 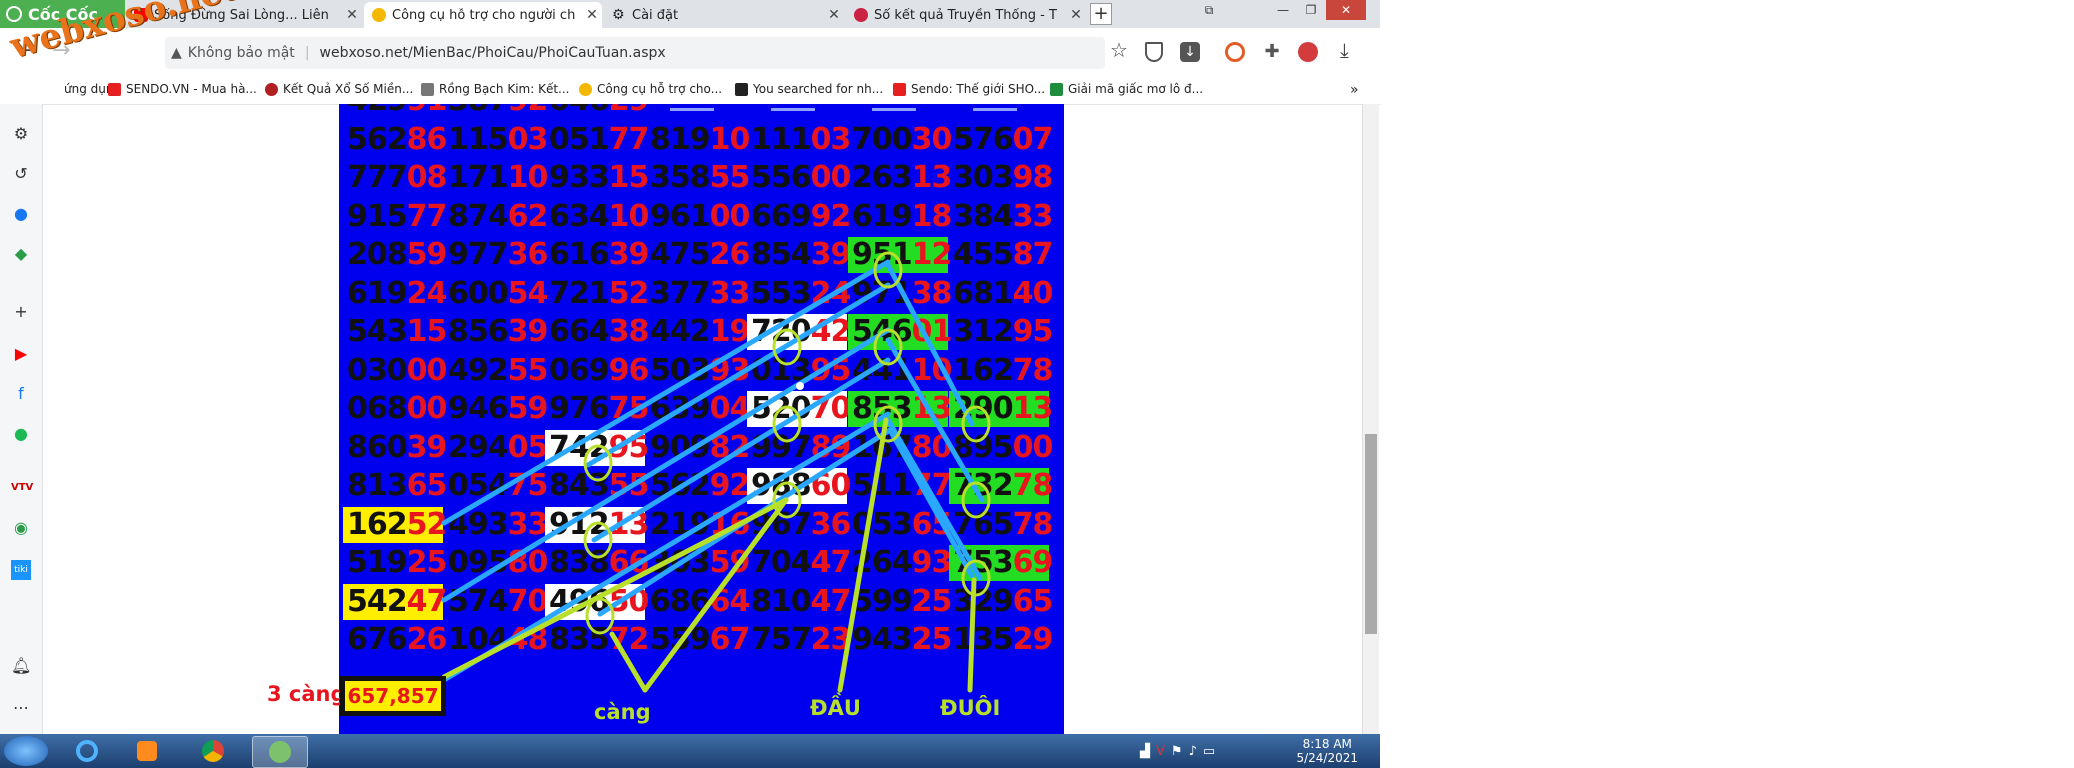 I want to click on site-favicon-icon, so click(x=379, y=15).